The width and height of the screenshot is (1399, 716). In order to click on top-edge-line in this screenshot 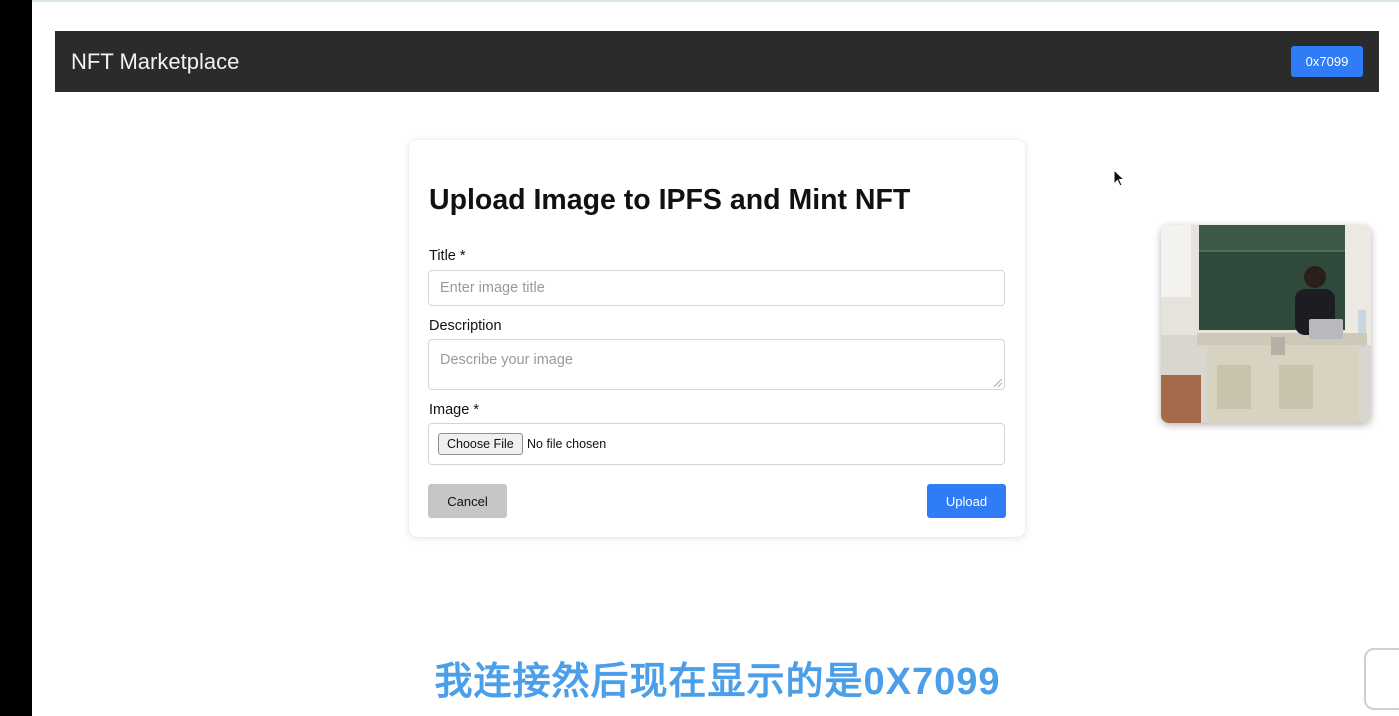, I will do `click(715, 1)`.